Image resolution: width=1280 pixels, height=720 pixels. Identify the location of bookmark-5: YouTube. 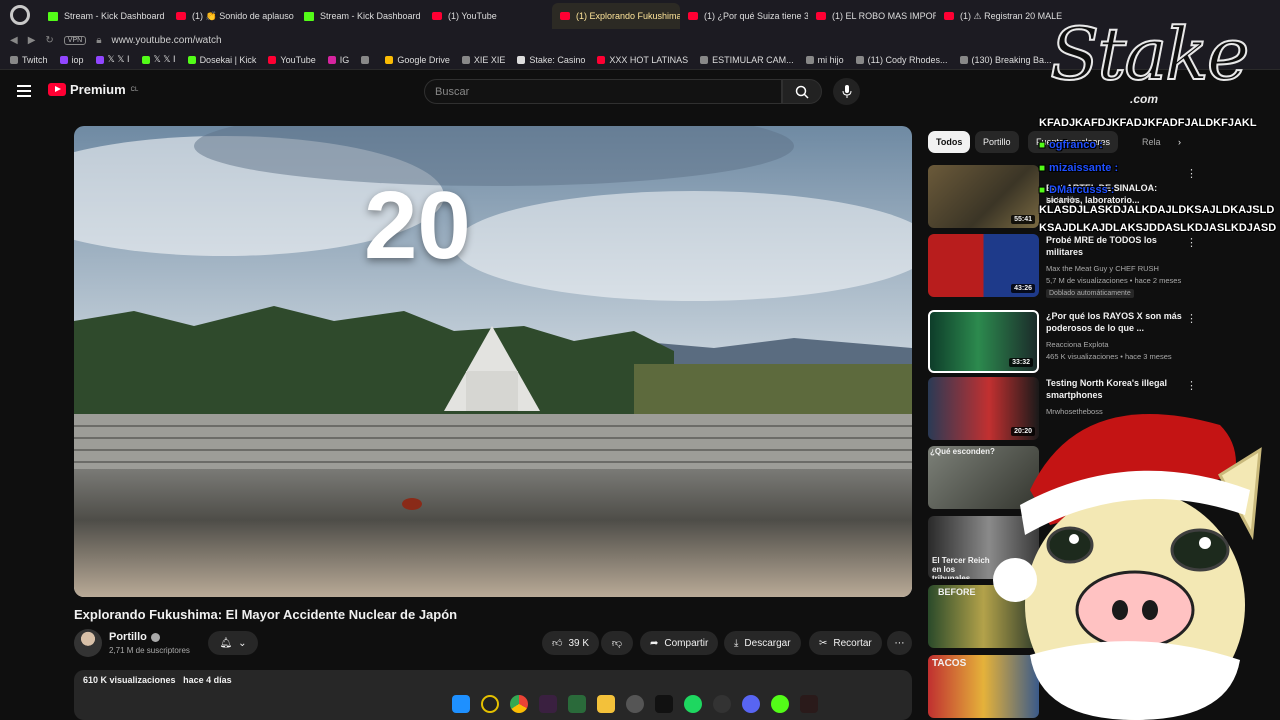
(292, 60).